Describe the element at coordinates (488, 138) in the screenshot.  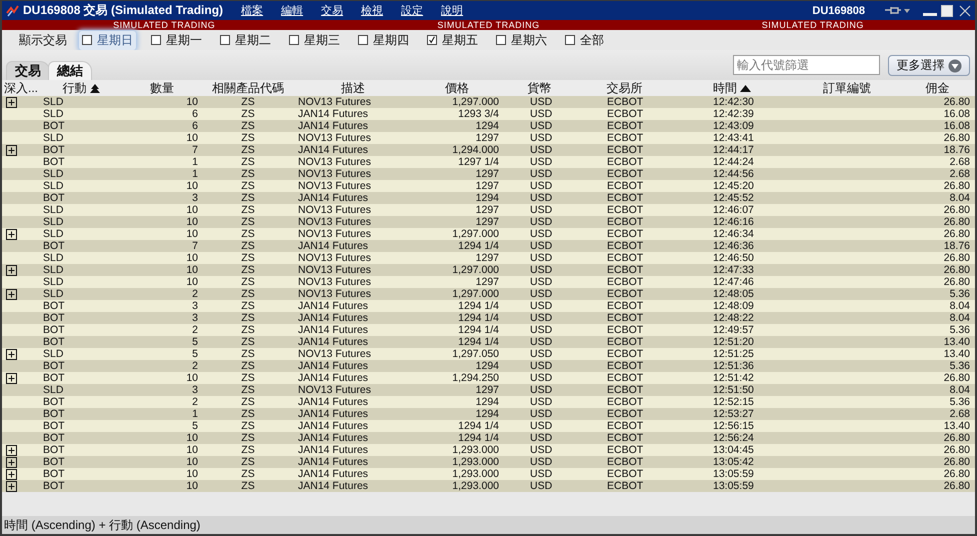
I see `table-row: SLD 10 ZS NOV13 Futures 1297 USD ECBOT 12:43:41 26.80` at that location.